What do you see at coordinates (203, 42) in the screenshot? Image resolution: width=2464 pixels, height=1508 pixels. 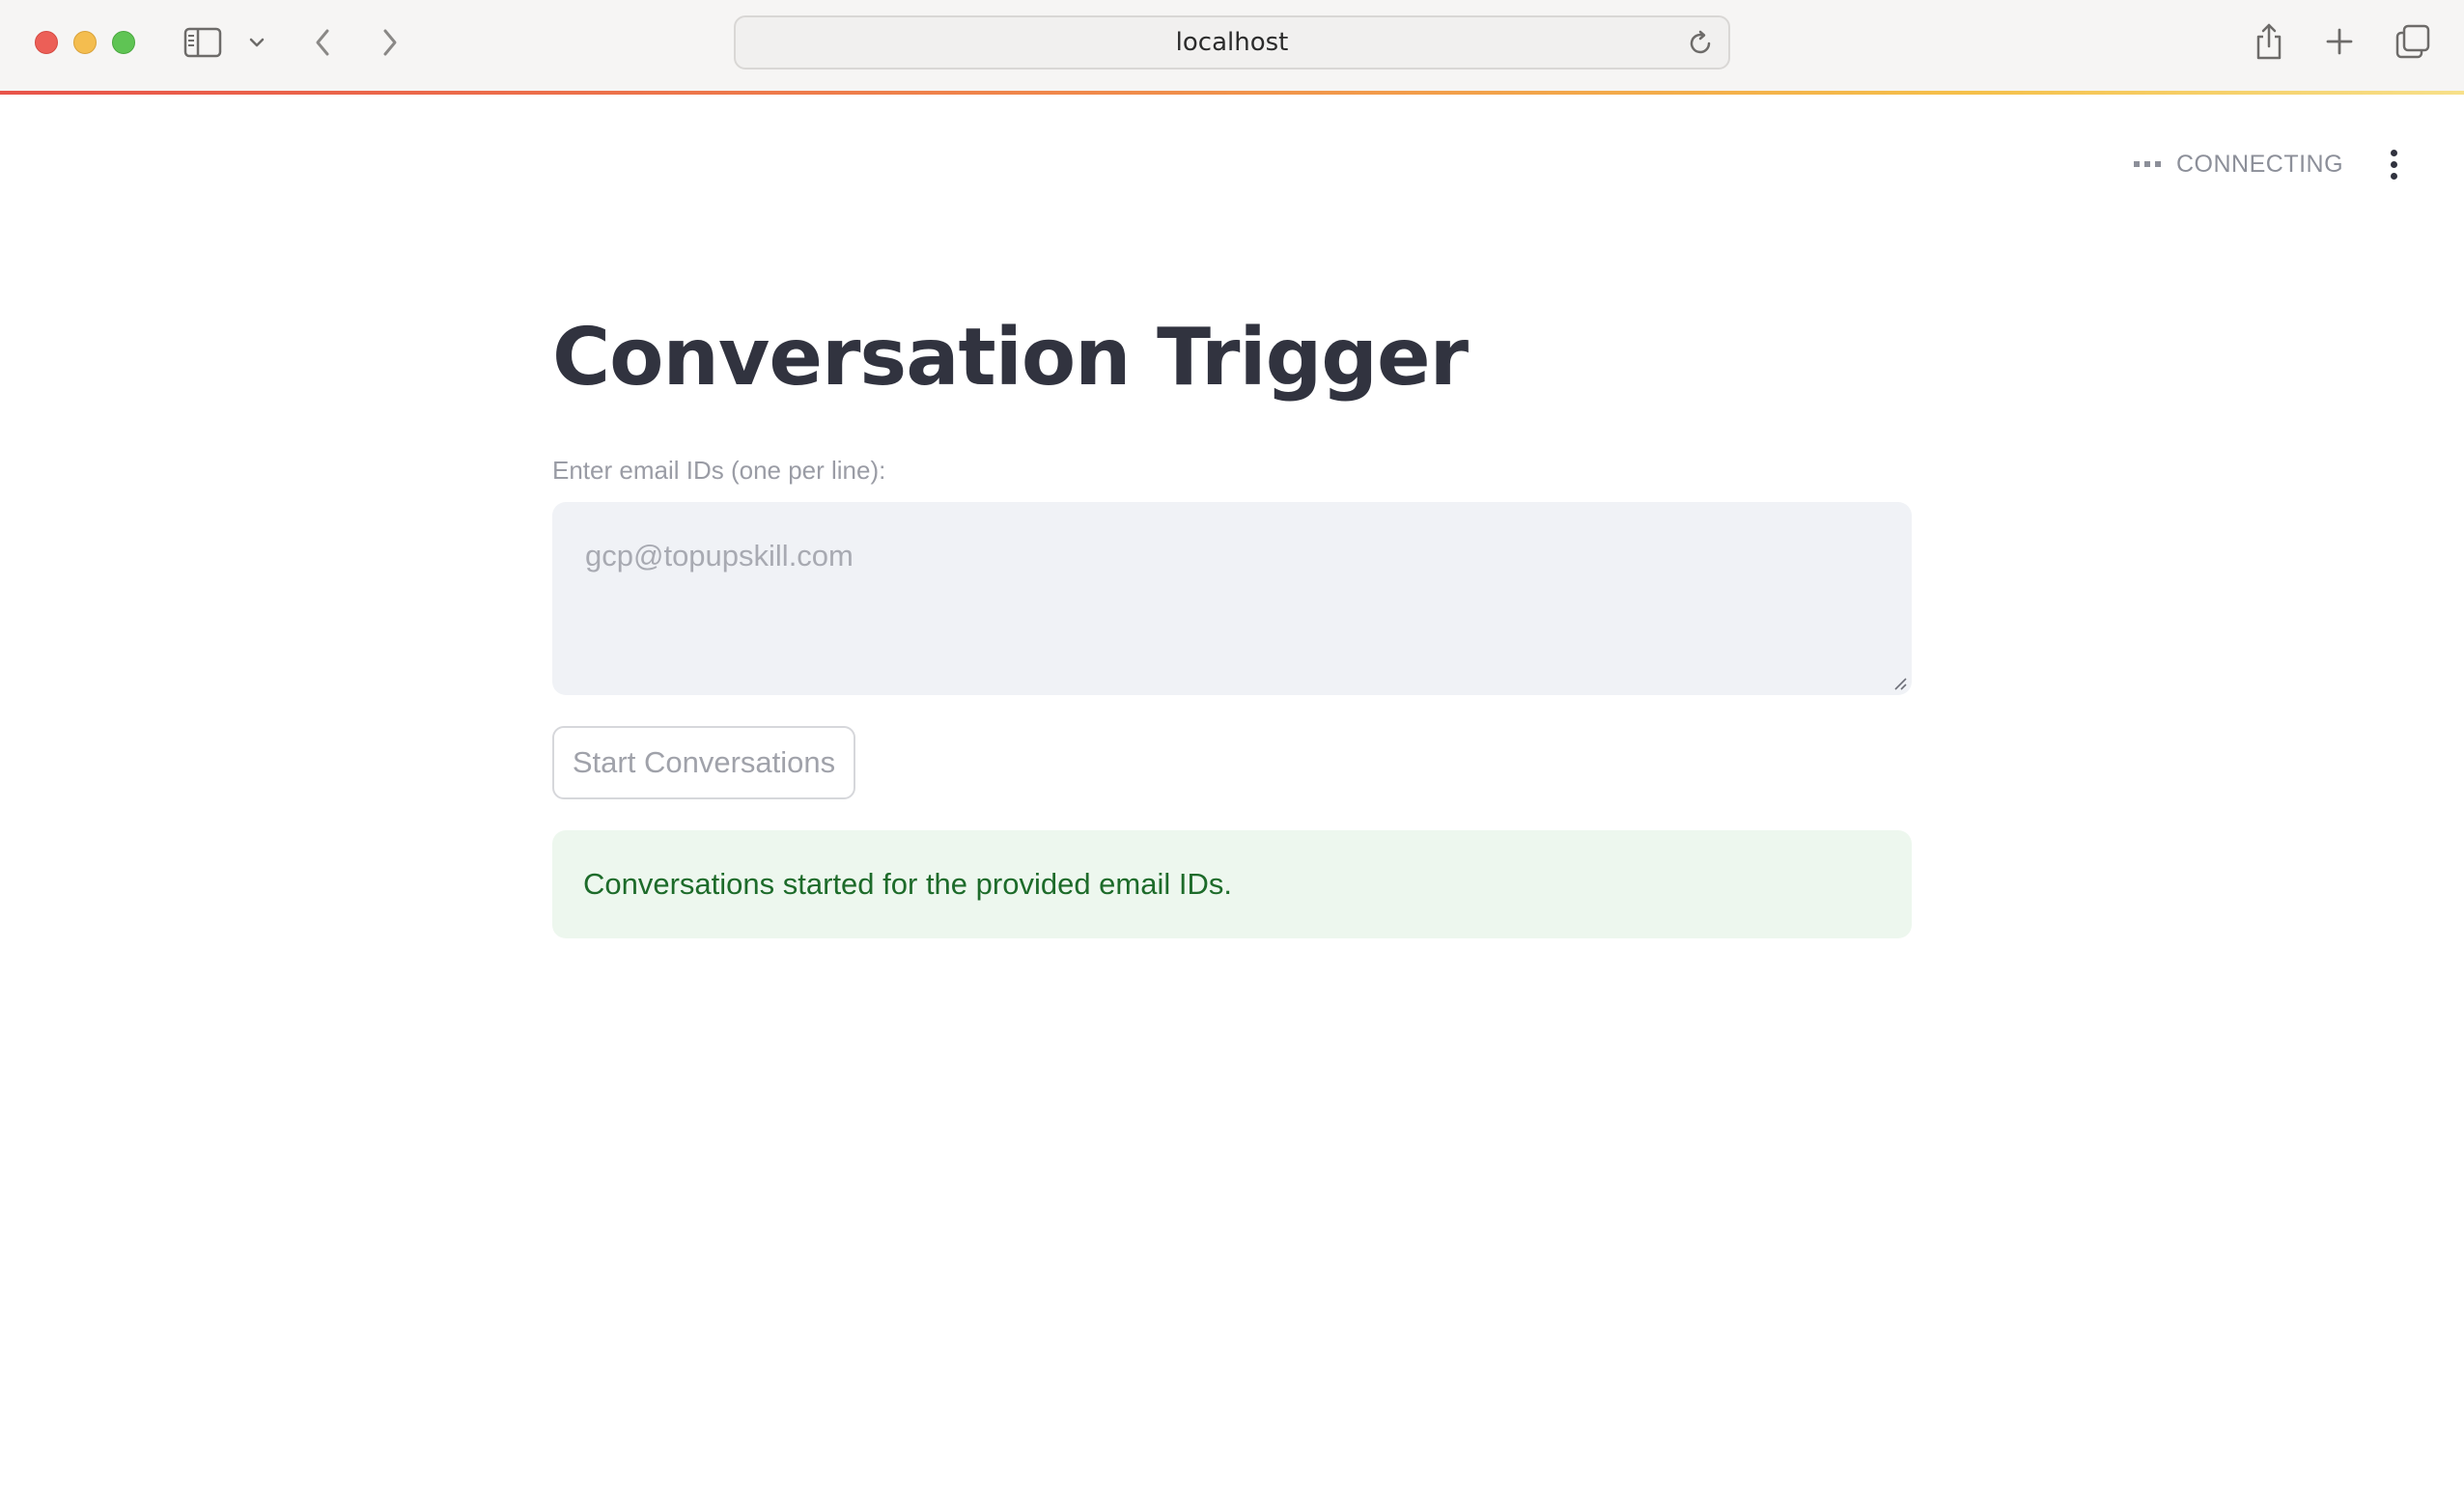 I see `sidebar-icon` at bounding box center [203, 42].